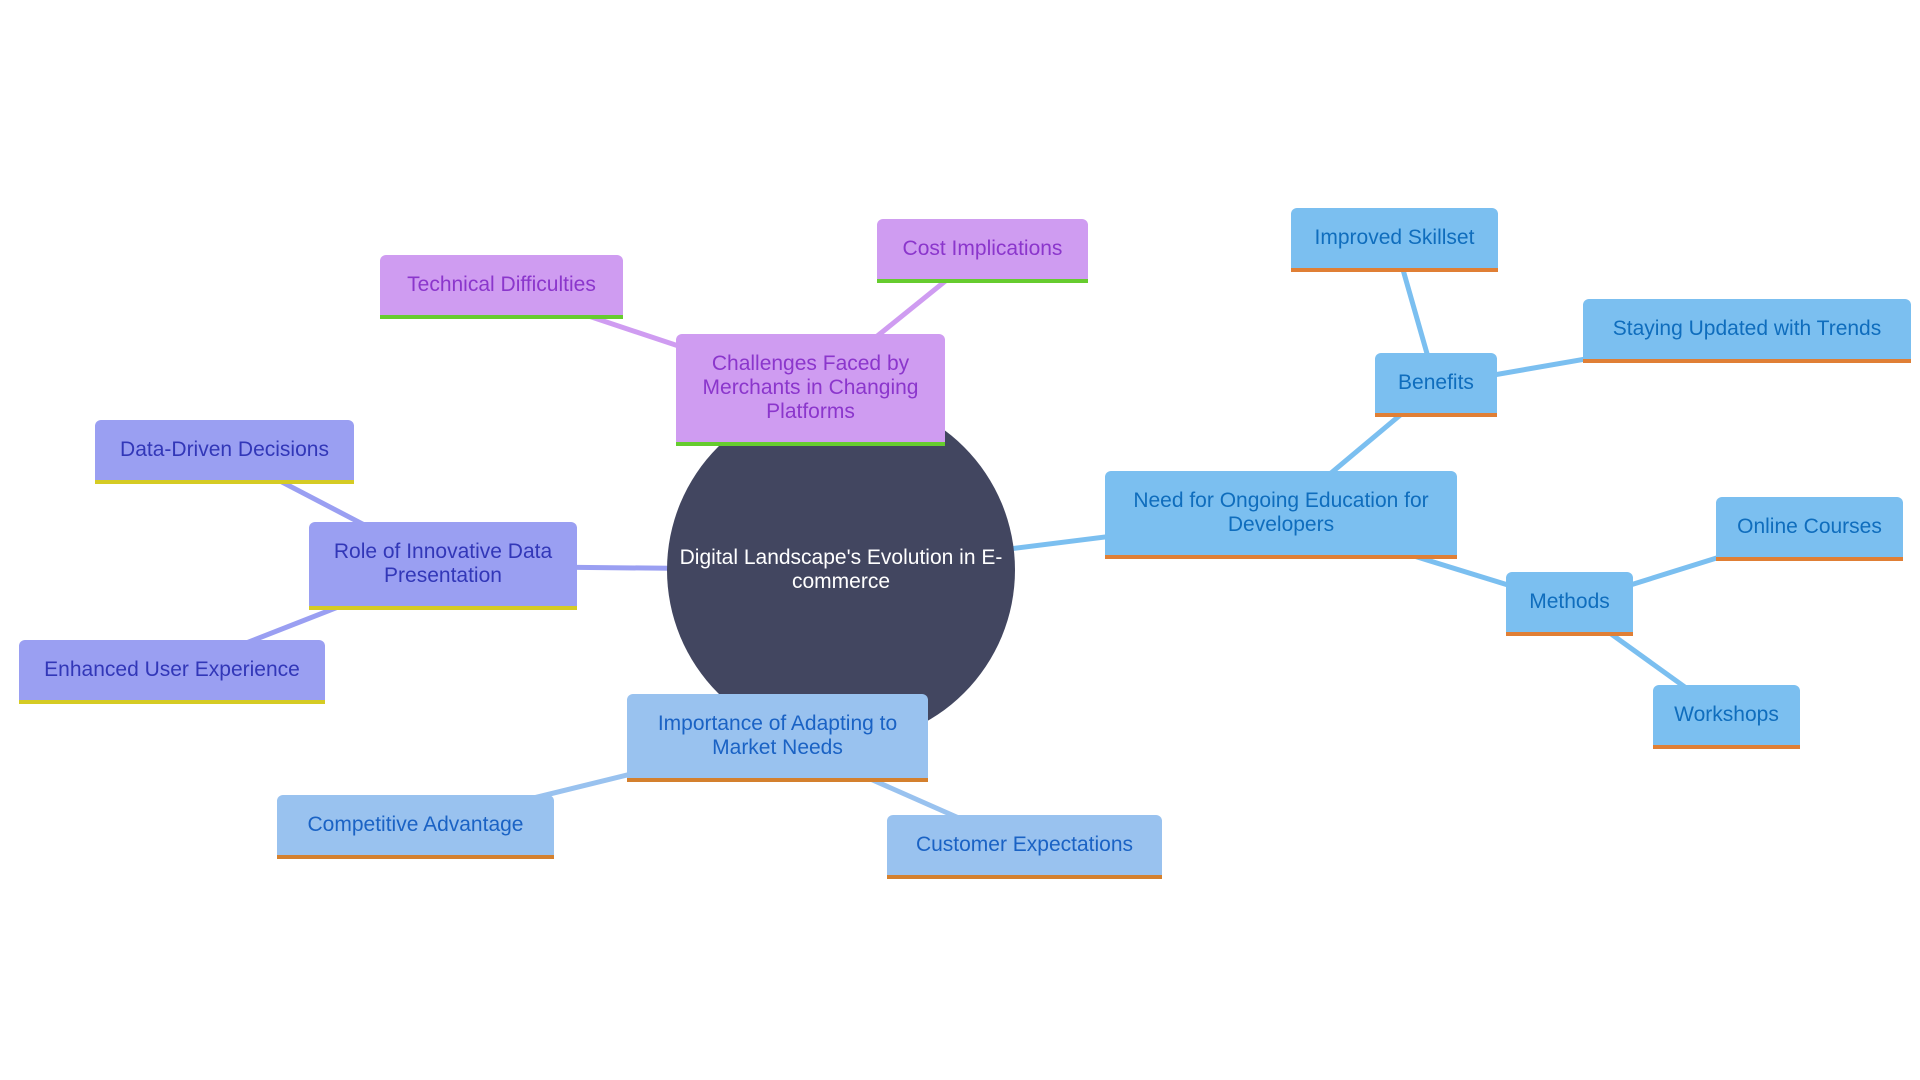 This screenshot has width=1920, height=1080. I want to click on node-benefits: Benefits, so click(1436, 385).